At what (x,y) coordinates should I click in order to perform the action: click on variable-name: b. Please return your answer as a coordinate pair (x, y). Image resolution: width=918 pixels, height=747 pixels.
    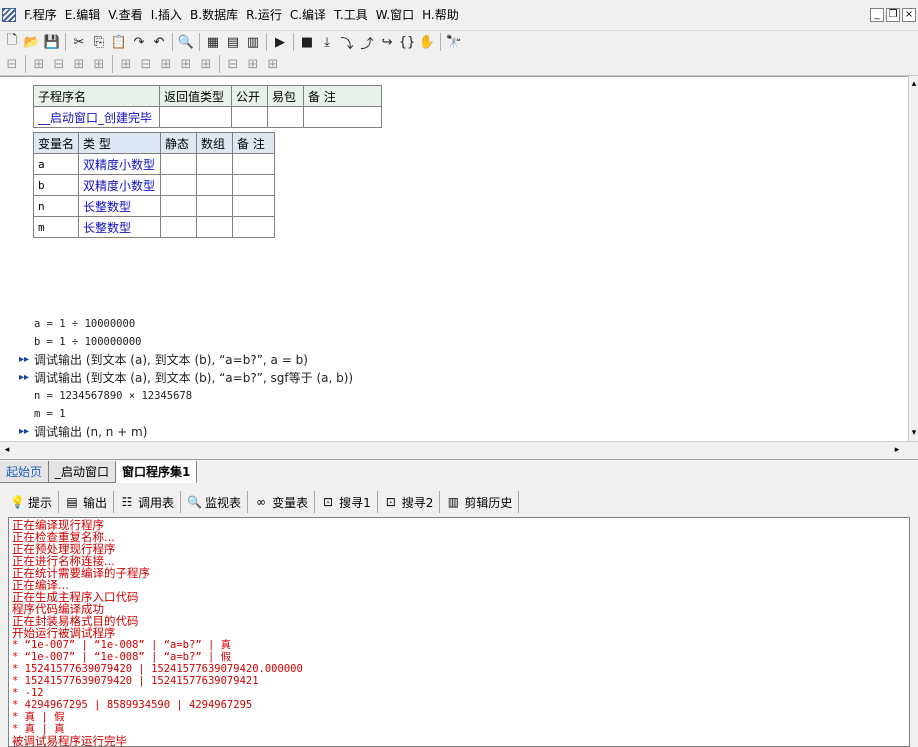
    Looking at the image, I should click on (56, 185).